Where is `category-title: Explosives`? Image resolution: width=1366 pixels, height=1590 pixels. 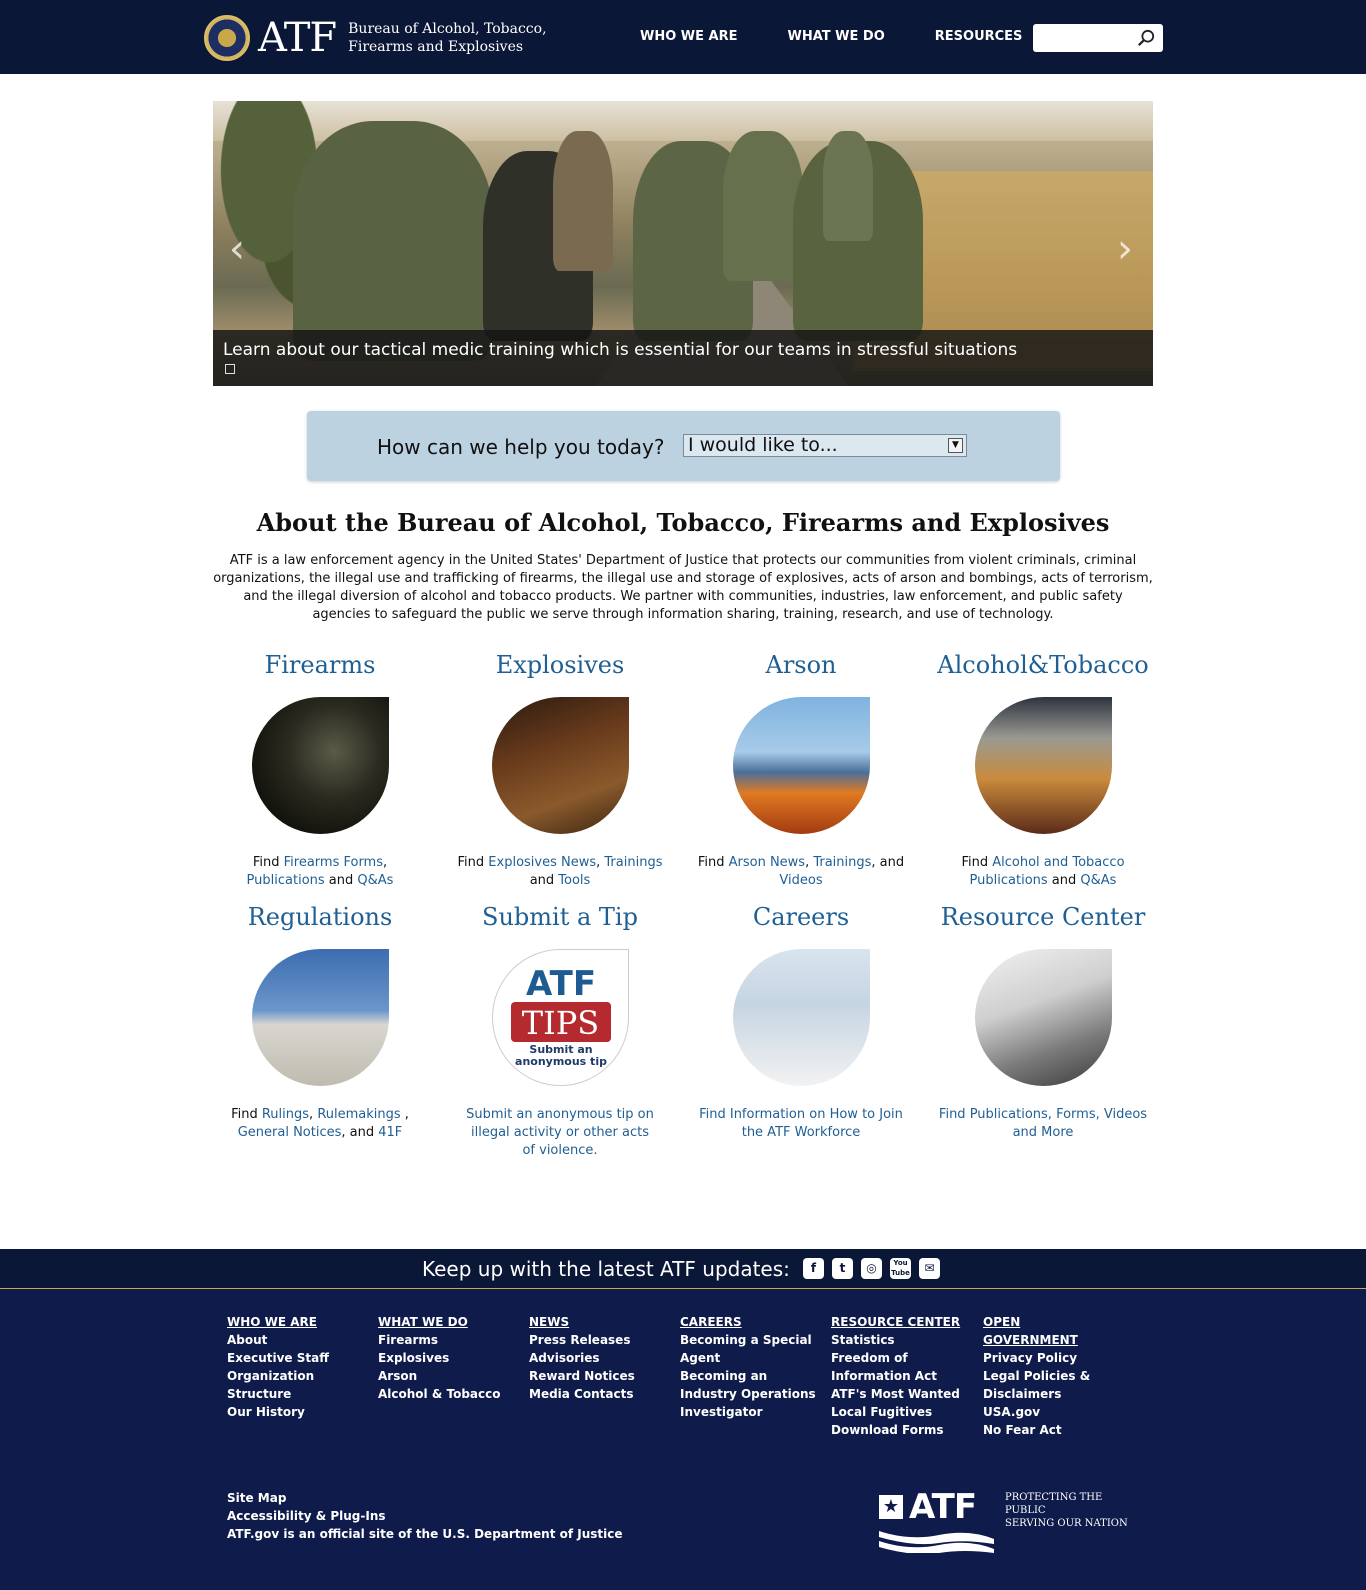
category-title: Explosives is located at coordinates (560, 667).